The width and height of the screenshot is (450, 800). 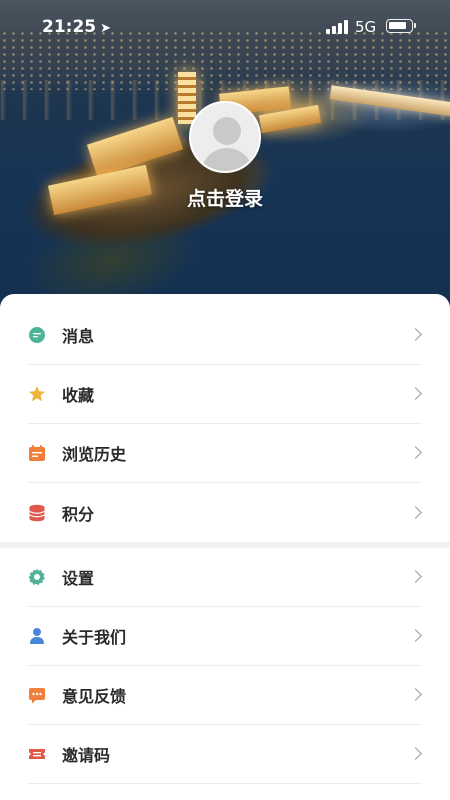 What do you see at coordinates (94, 454) in the screenshot?
I see `menu-item-label: 浏览历史` at bounding box center [94, 454].